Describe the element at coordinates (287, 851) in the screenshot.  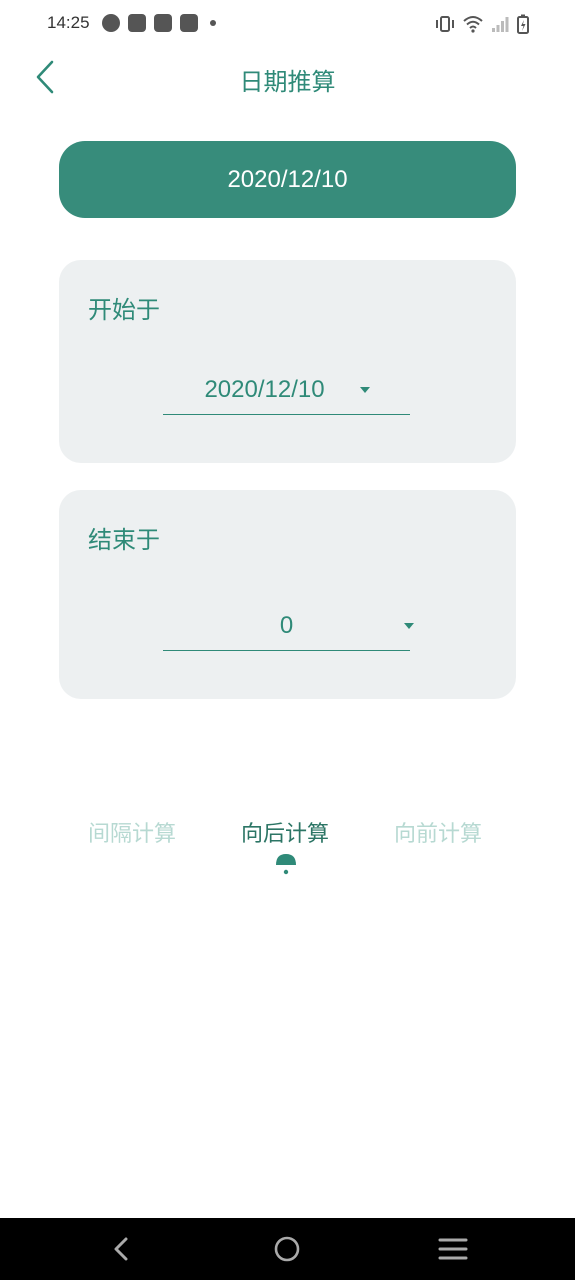
I see `calculation-mode-tabs: 间隔计算 向后计算 向前计算` at that location.